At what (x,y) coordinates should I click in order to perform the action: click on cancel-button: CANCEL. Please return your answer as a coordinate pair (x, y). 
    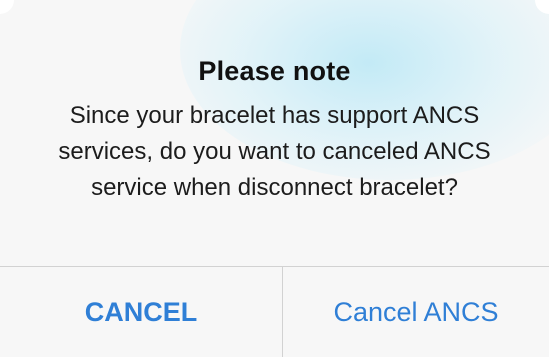
    Looking at the image, I should click on (141, 312).